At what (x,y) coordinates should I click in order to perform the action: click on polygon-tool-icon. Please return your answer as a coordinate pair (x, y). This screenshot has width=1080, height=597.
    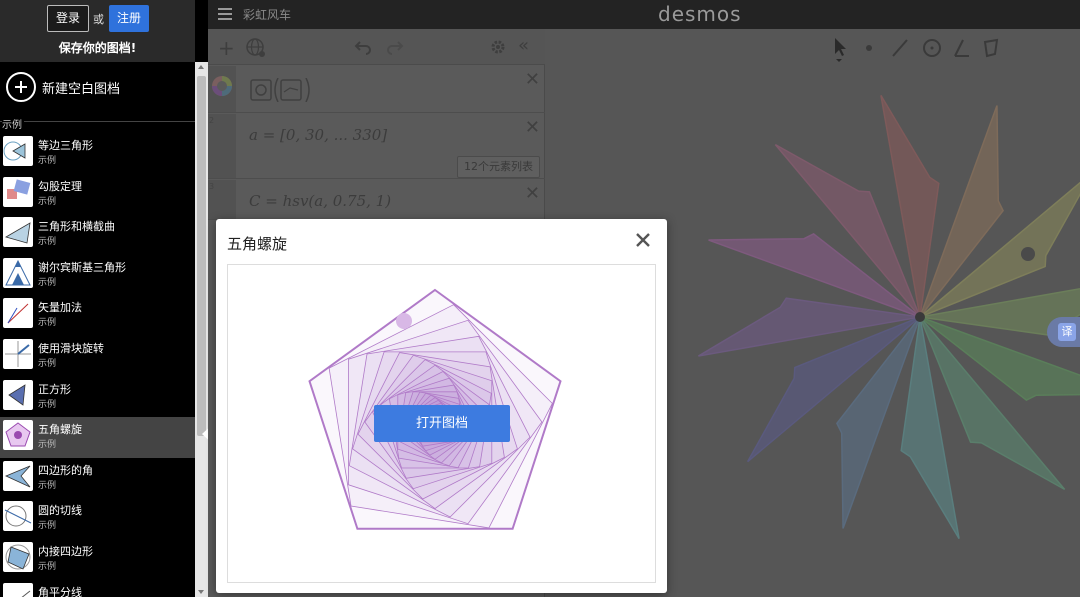
    Looking at the image, I should click on (991, 48).